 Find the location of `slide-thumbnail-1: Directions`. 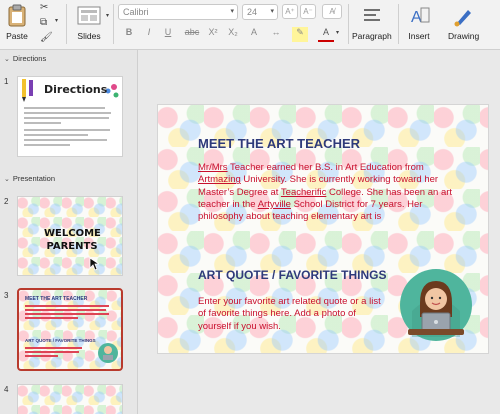

slide-thumbnail-1: Directions is located at coordinates (70, 116).